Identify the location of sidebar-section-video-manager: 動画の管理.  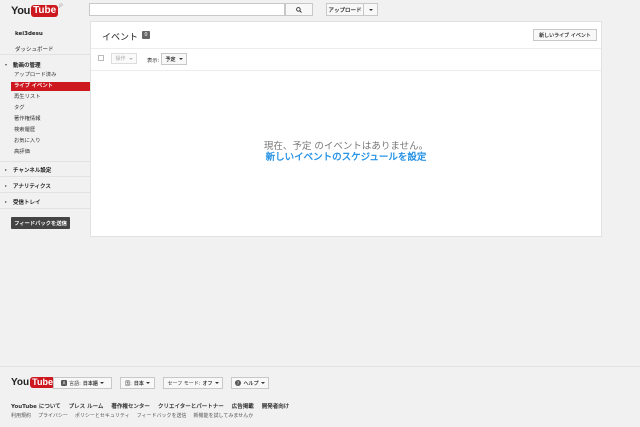
(23, 65).